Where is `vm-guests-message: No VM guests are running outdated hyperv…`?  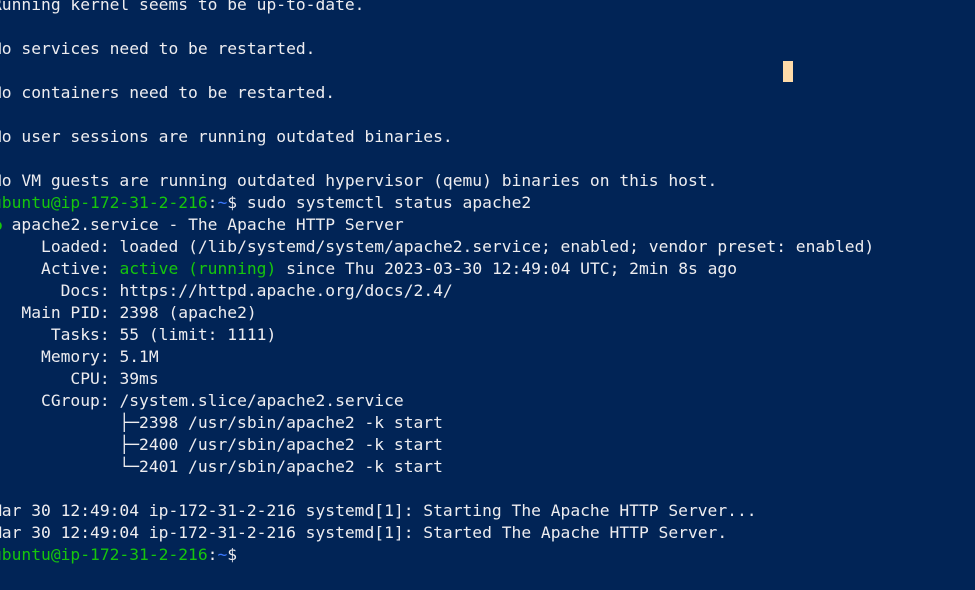 vm-guests-message: No VM guests are running outdated hyperv… is located at coordinates (359, 180).